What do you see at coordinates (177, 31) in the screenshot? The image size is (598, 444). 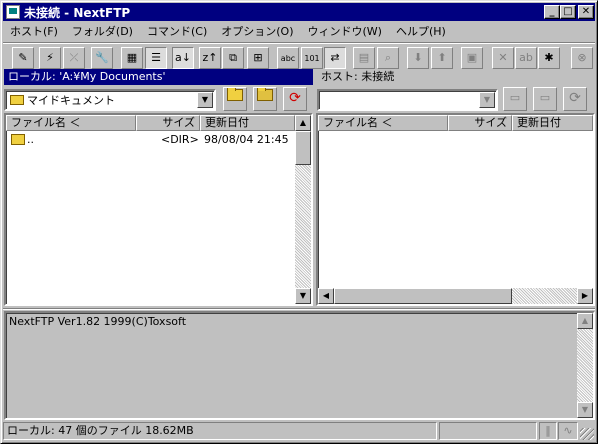 I see `menu-command: コマンド(C)` at bounding box center [177, 31].